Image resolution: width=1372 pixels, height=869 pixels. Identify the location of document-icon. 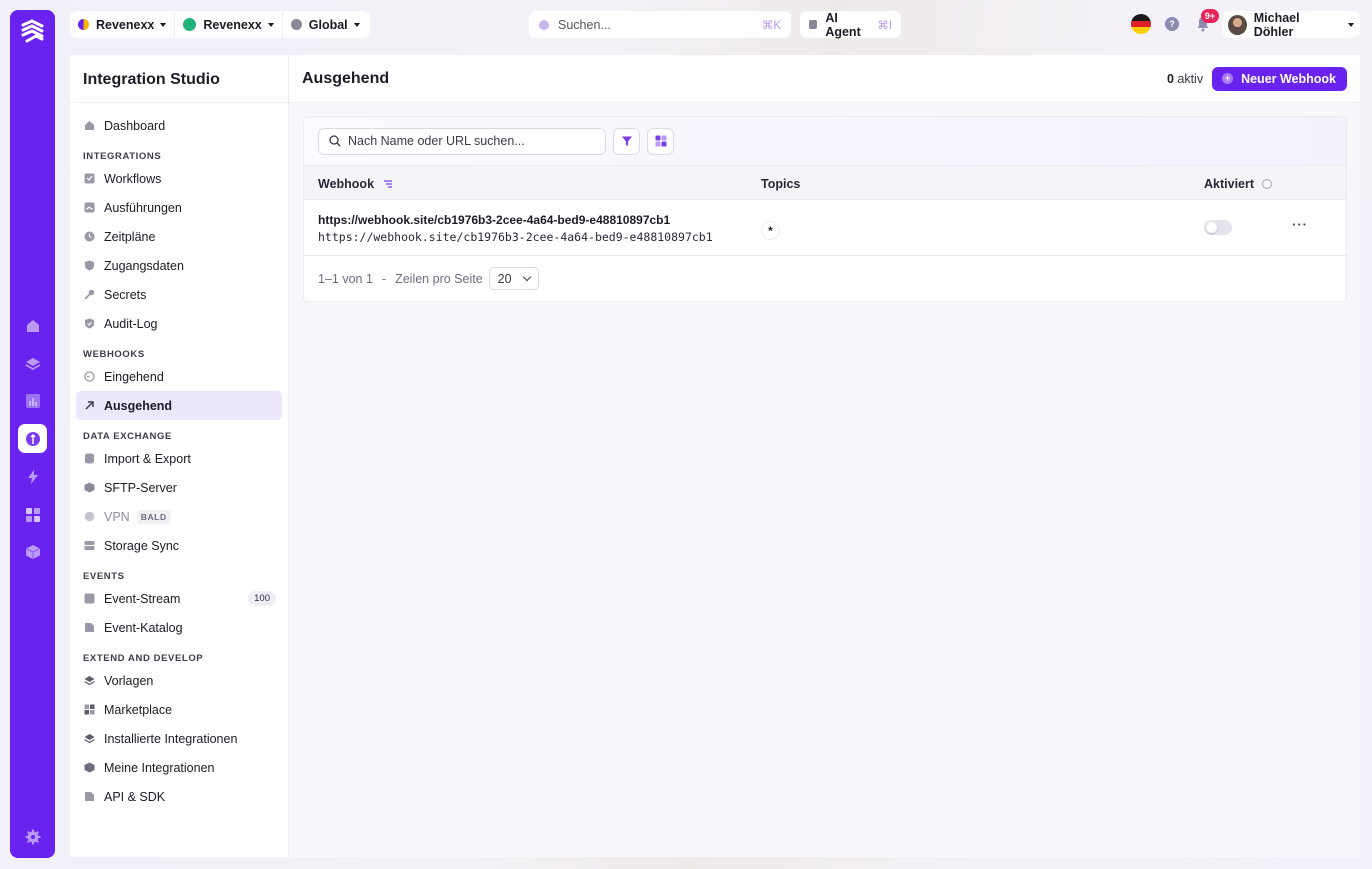
(89, 796).